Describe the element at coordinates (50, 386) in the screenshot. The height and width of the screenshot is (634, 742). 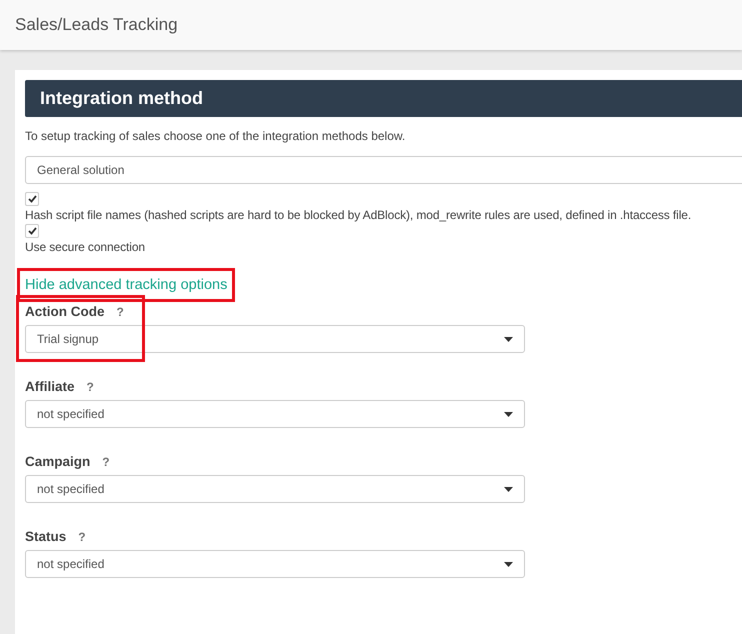
I see `field-label: Affiliate` at that location.